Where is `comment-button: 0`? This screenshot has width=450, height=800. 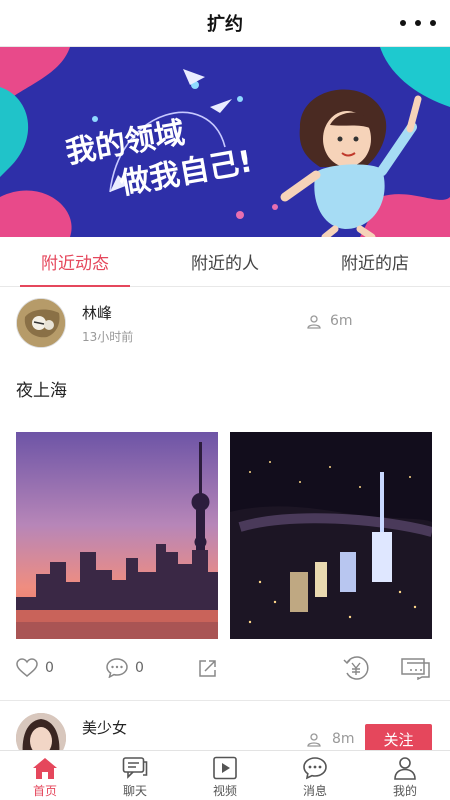
comment-button: 0 is located at coordinates (125, 668).